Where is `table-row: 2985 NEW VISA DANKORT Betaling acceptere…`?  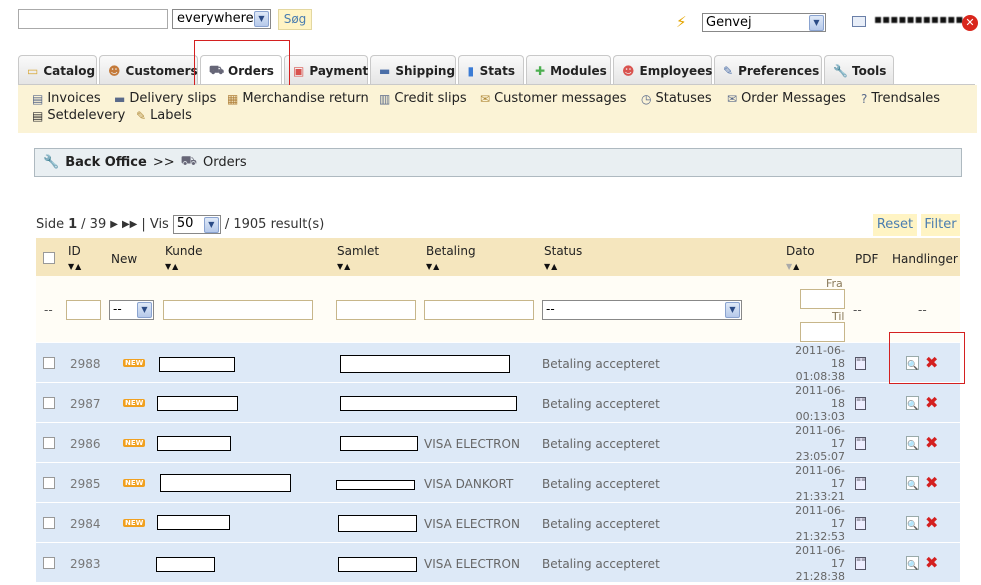
table-row: 2985 NEW VISA DANKORT Betaling acceptere… is located at coordinates (498, 483).